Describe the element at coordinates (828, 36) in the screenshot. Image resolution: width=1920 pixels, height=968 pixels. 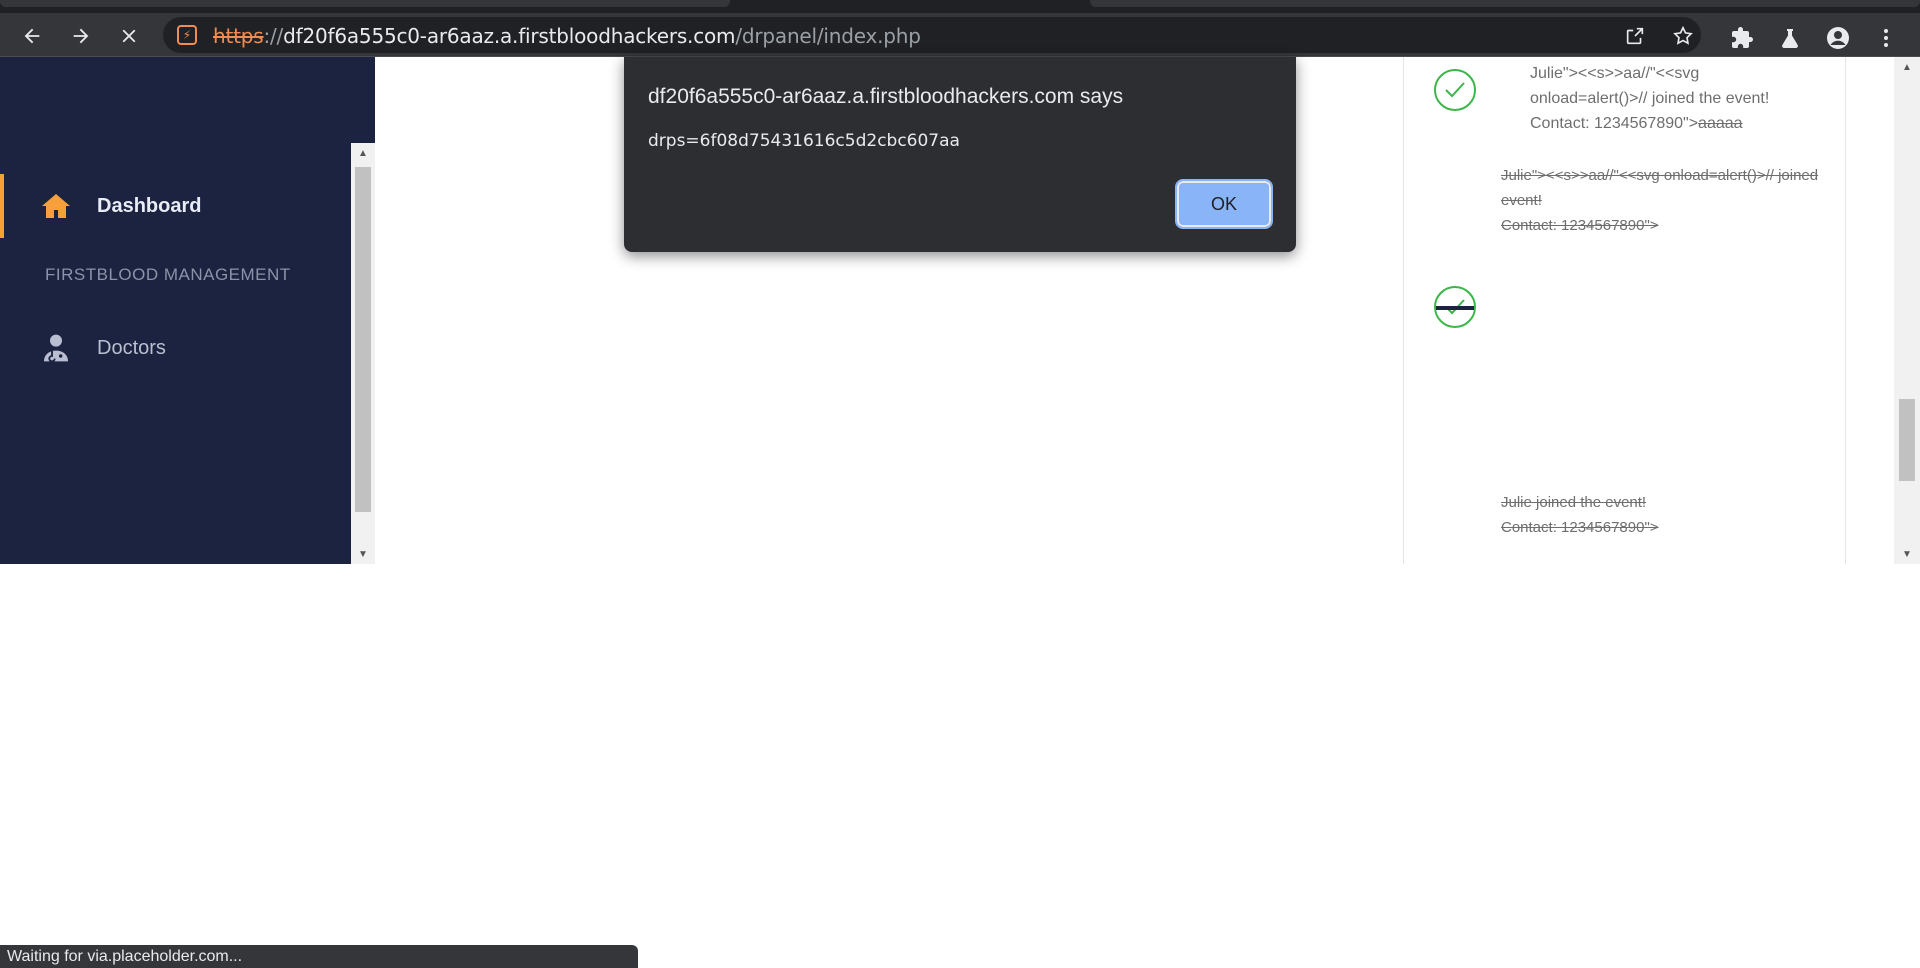
I see `url-path: /drpanel/index.php` at that location.